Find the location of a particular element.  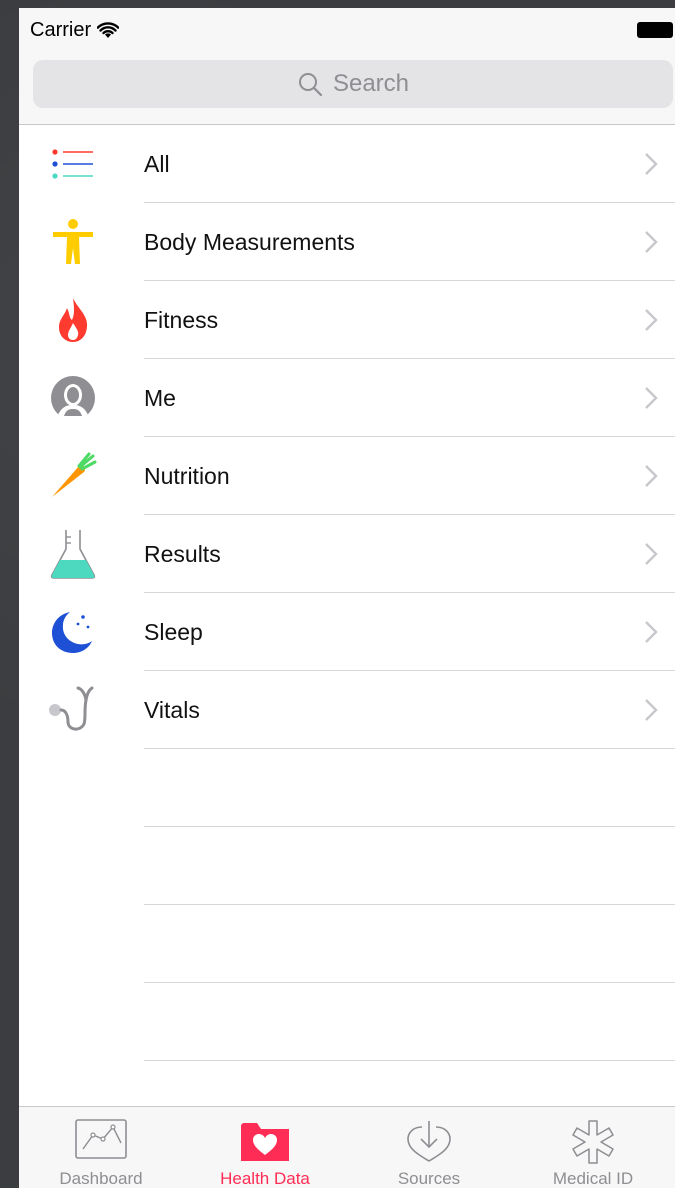

carrier-indicator: Carrier is located at coordinates (75, 30).